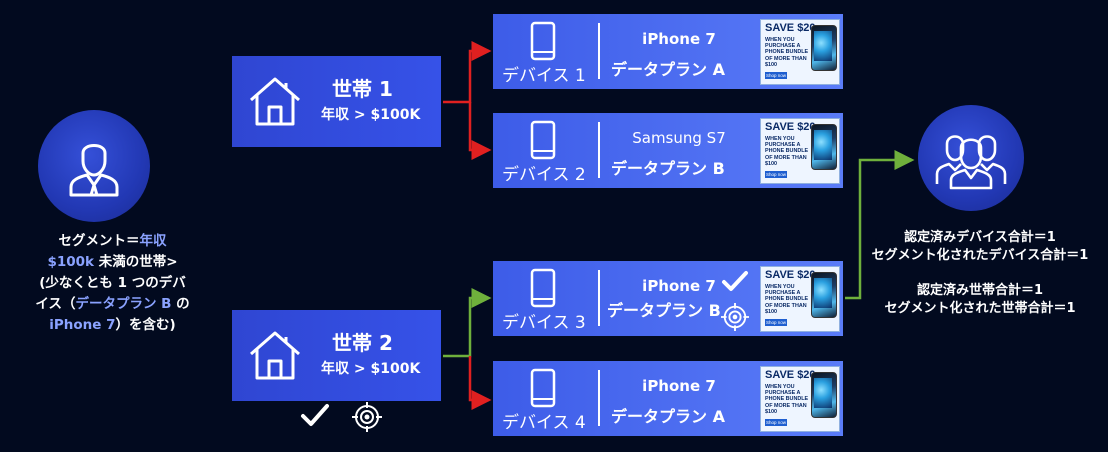 This screenshot has width=1108, height=452. I want to click on household-2-box: 世帯 2 年収 > $100K, so click(336, 355).